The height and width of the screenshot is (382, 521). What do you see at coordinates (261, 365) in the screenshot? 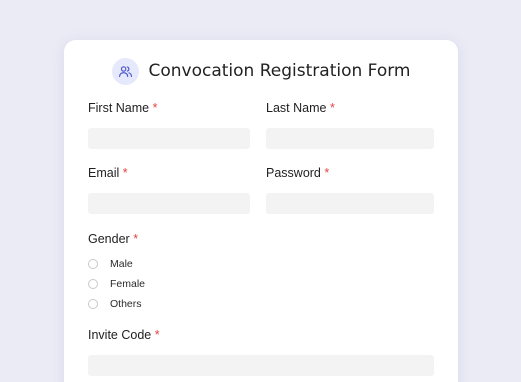
I see `invite-code-input` at bounding box center [261, 365].